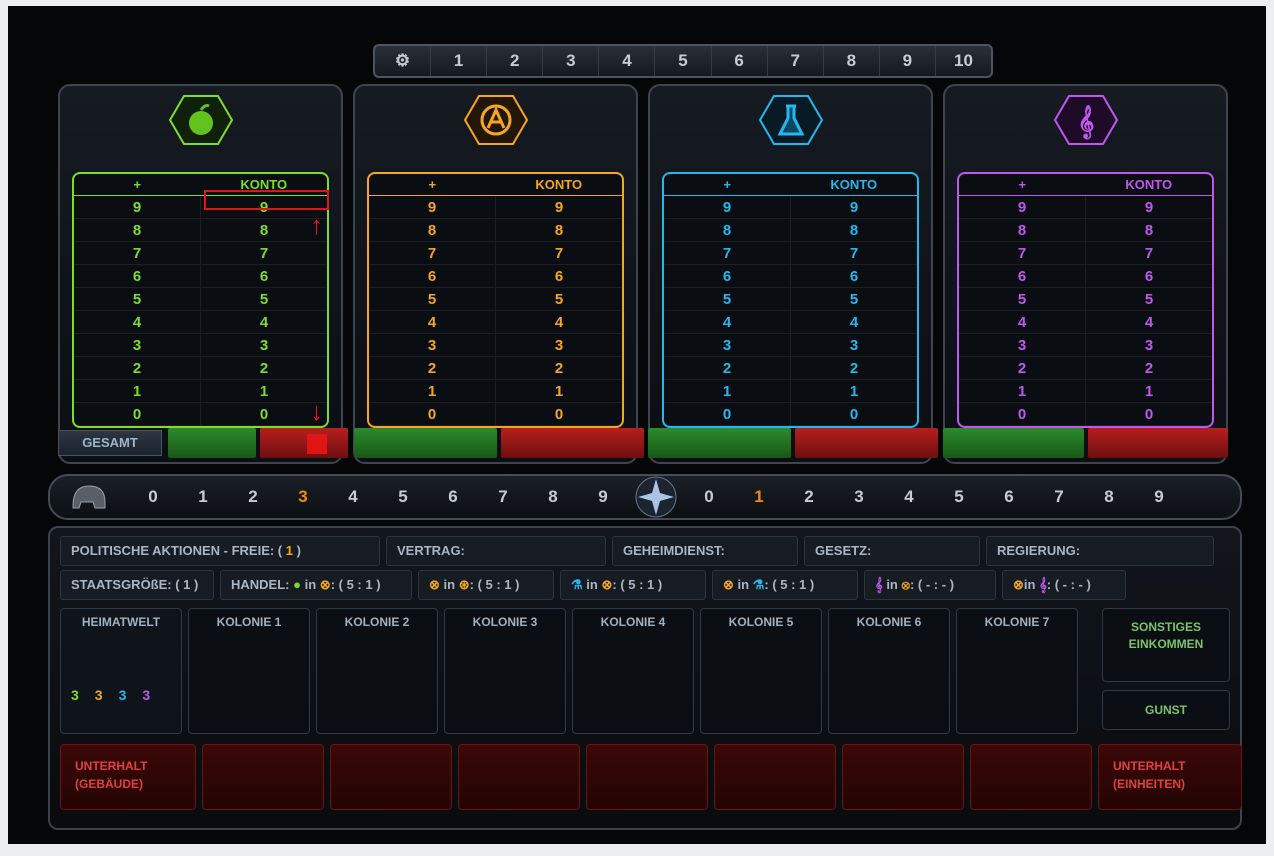 This screenshot has width=1274, height=856. I want to click on cog-emblem-icon: ⊗, so click(905, 584).